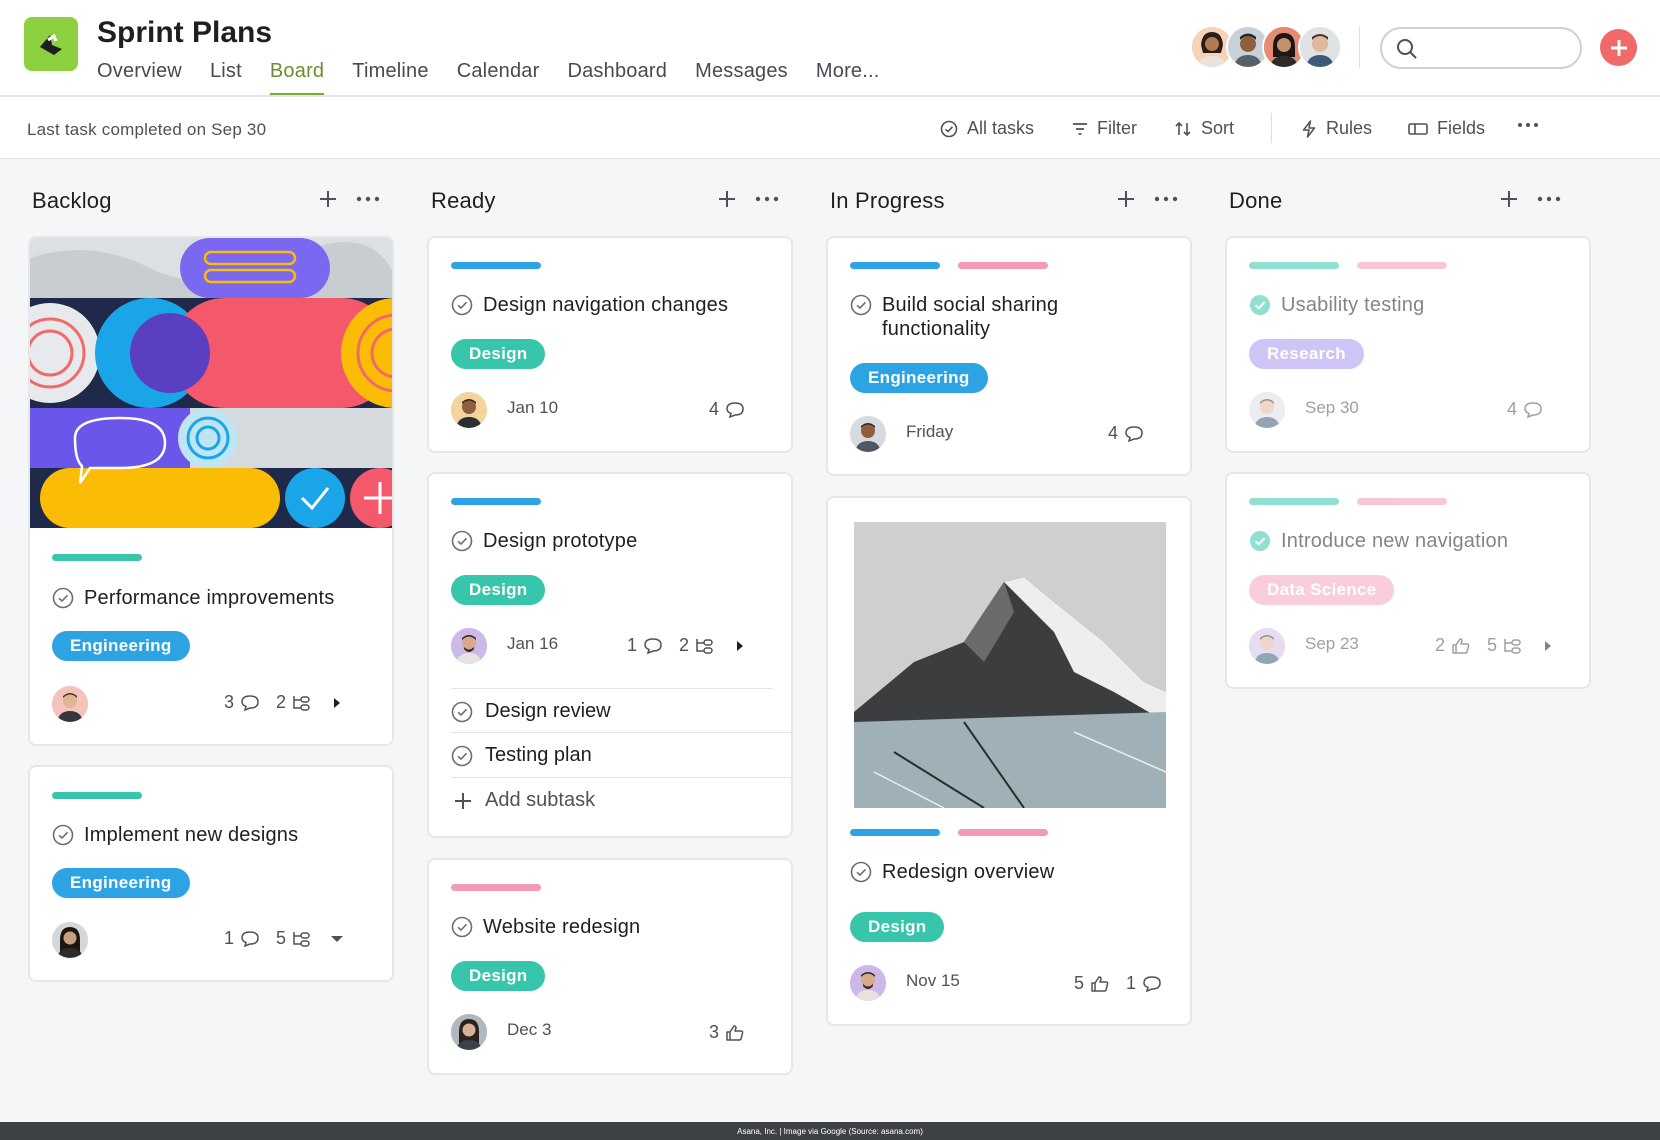 The height and width of the screenshot is (1140, 1660). What do you see at coordinates (1306, 354) in the screenshot?
I see `tag-research: Research` at bounding box center [1306, 354].